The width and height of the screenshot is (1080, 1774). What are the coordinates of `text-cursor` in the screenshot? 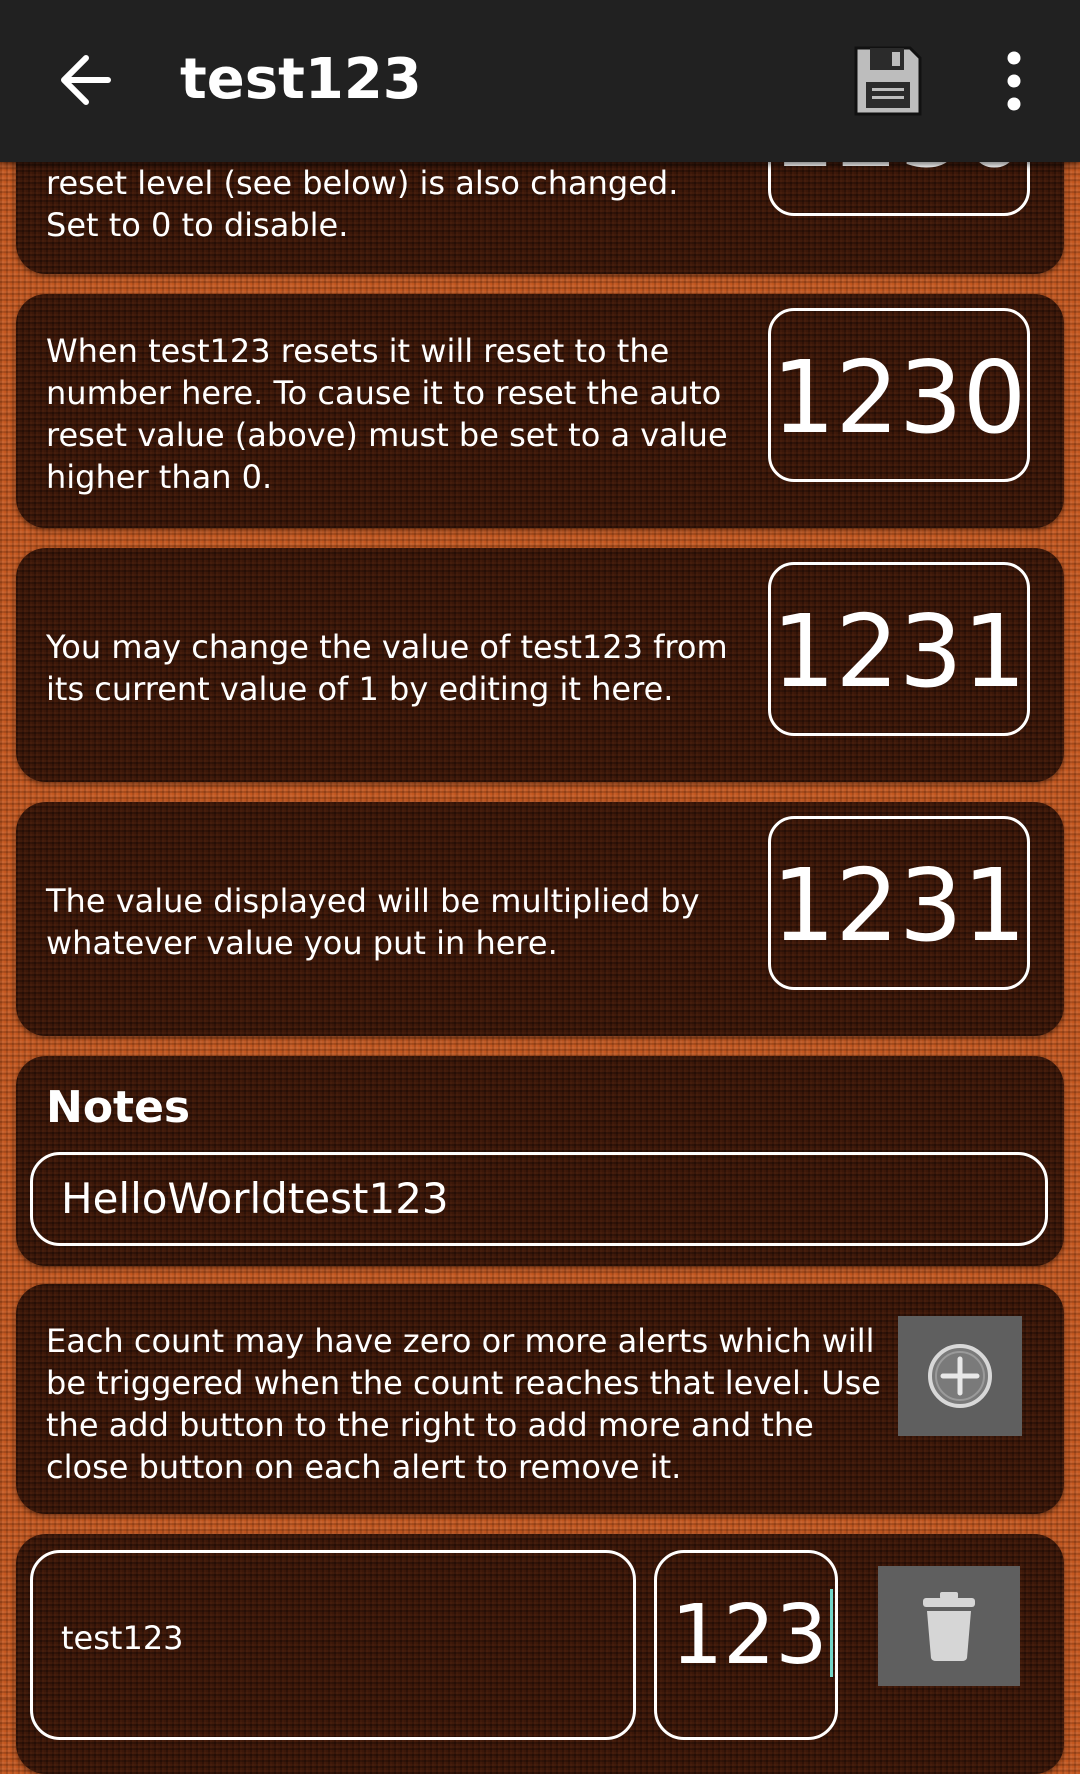 It's located at (831, 1633).